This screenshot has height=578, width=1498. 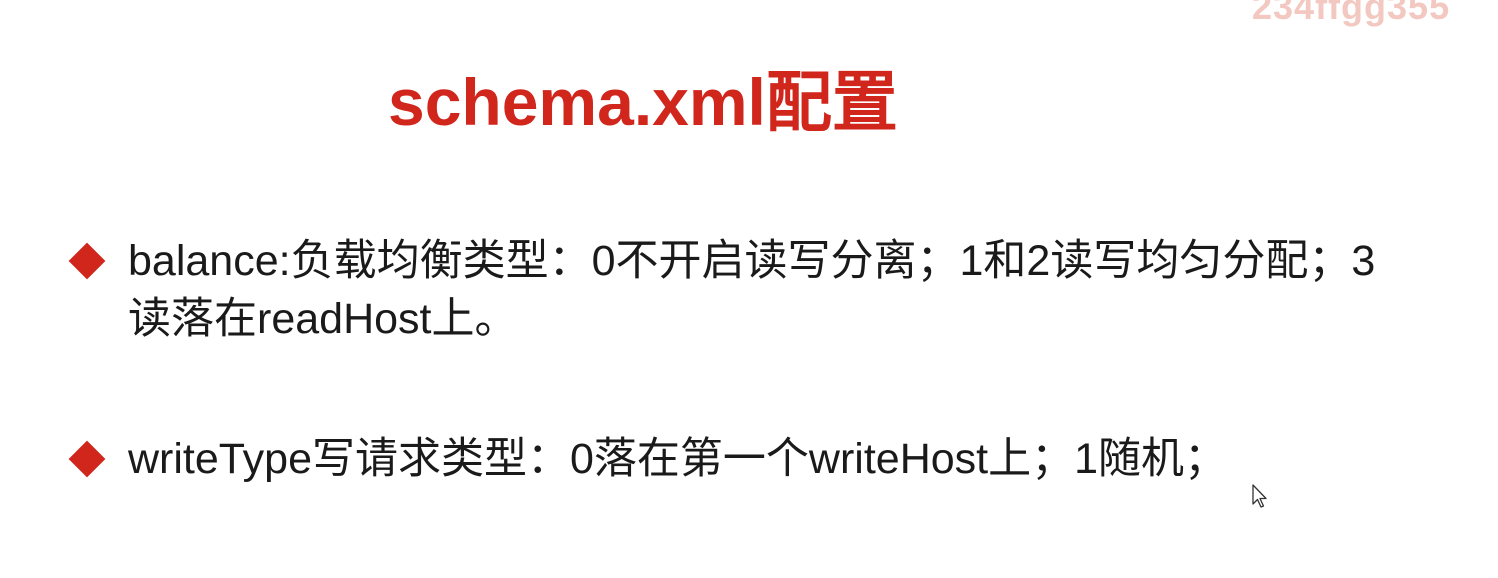 I want to click on slide-title: schema.xml配置, so click(x=643, y=102).